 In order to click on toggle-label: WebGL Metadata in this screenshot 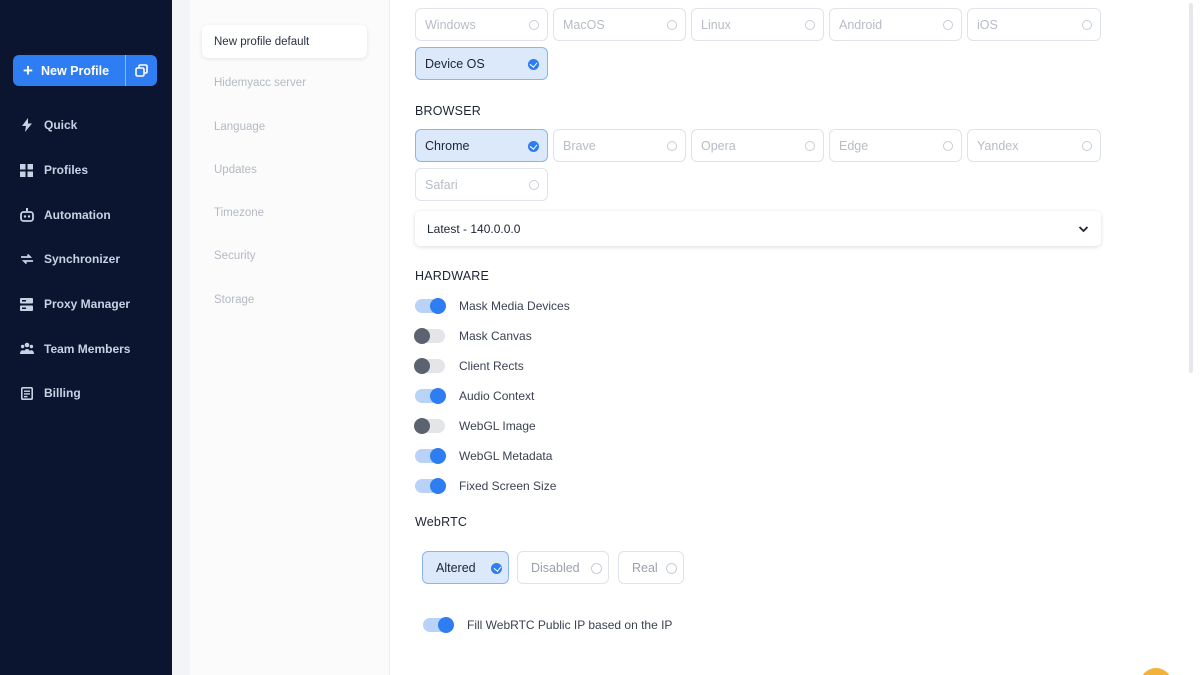, I will do `click(506, 456)`.